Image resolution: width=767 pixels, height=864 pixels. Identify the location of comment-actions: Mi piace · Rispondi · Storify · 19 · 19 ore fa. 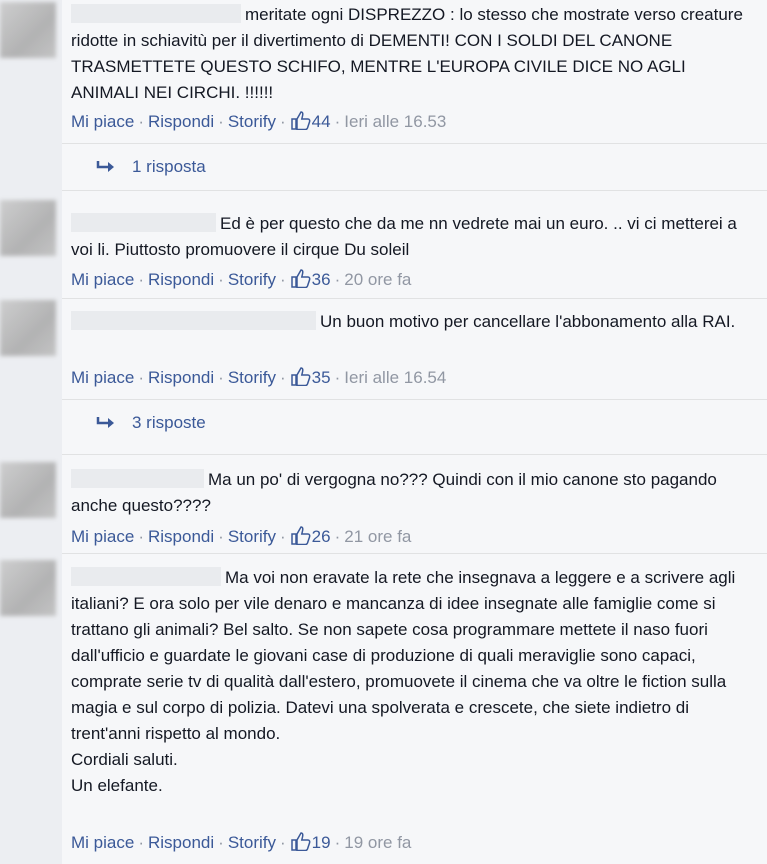
(241, 842).